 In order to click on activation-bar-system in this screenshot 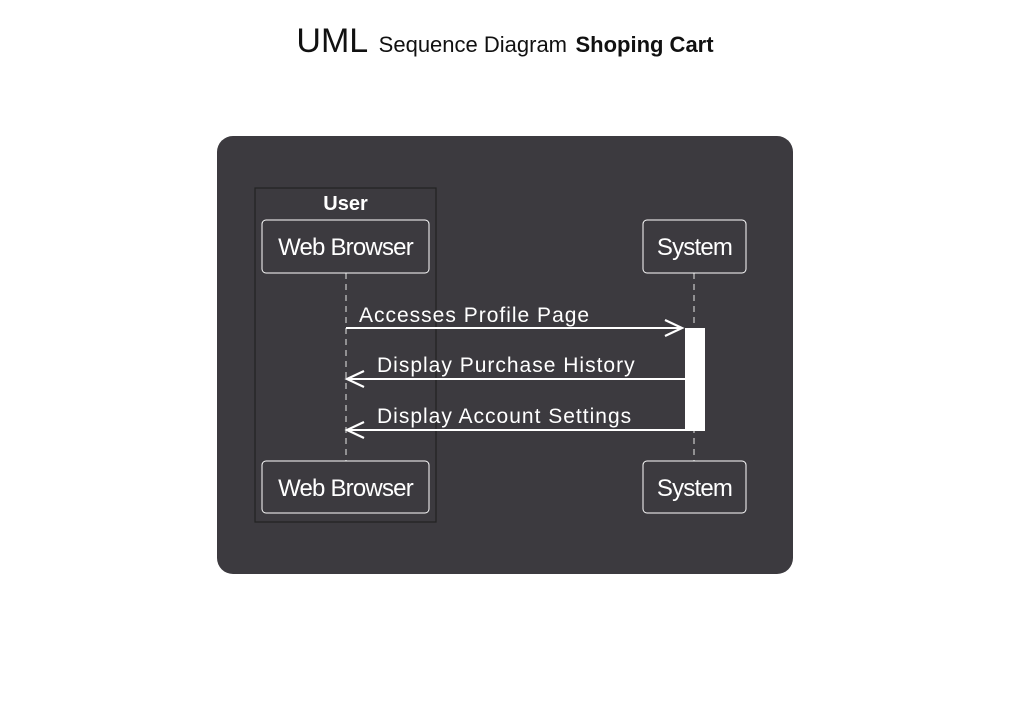, I will do `click(695, 379)`.